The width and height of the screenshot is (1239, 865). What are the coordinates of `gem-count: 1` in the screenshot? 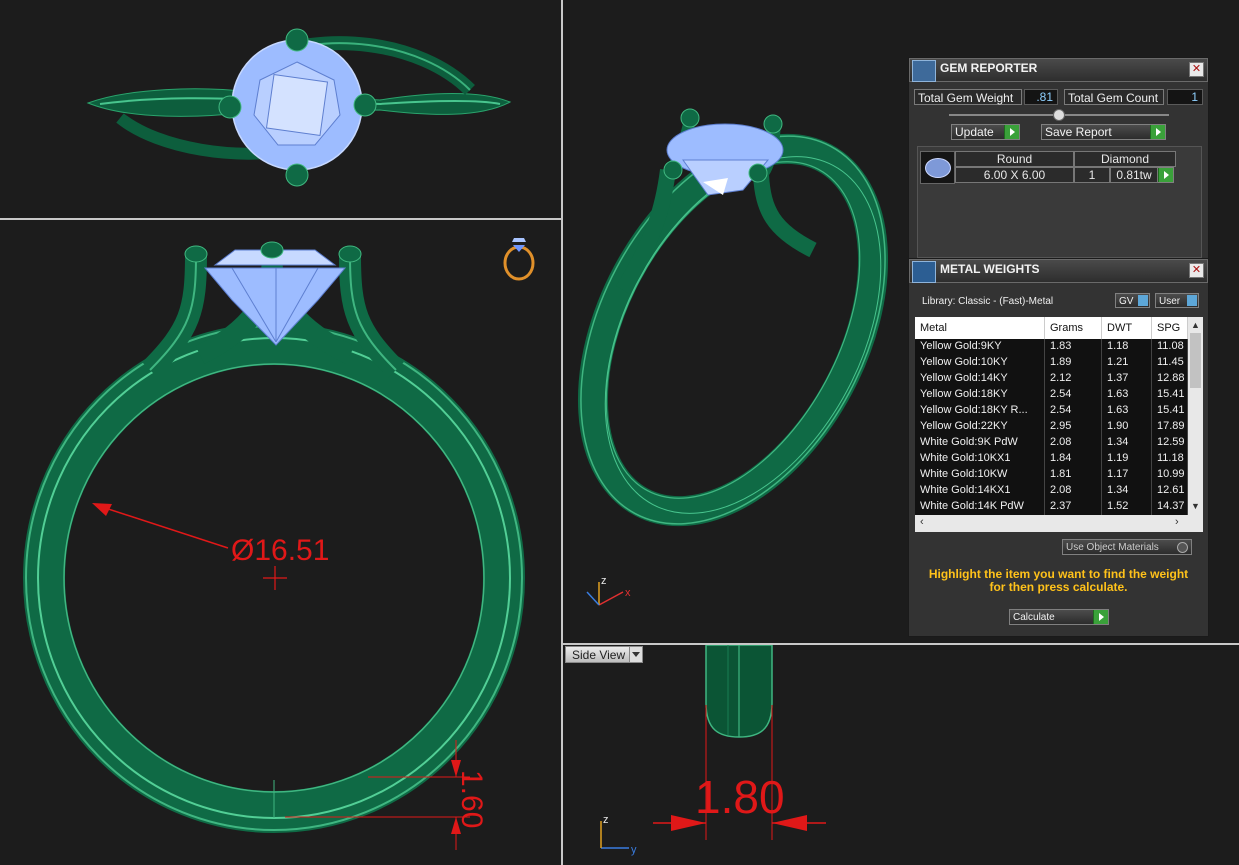 It's located at (1092, 175).